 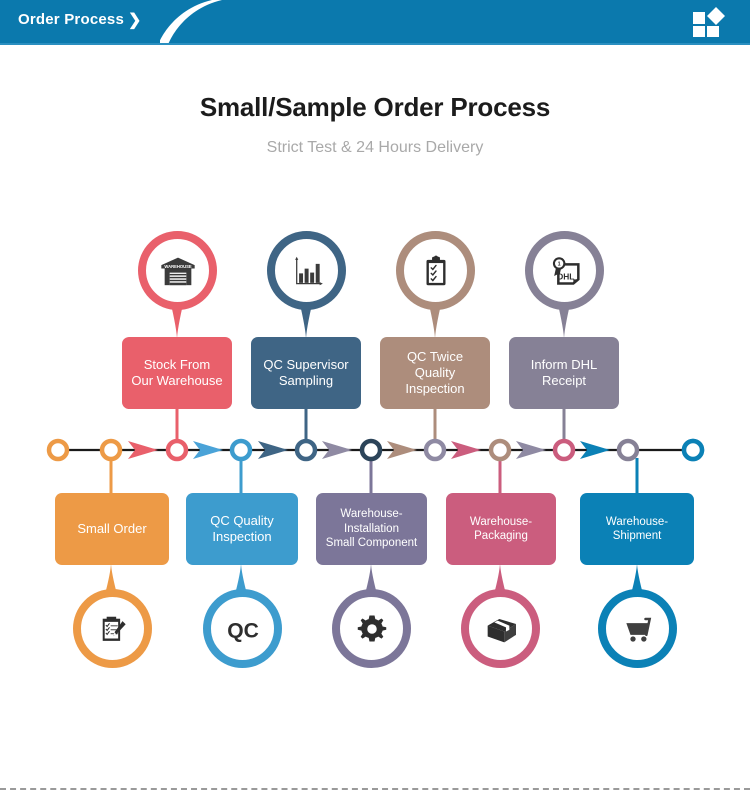 What do you see at coordinates (177, 265) in the screenshot?
I see `svg-text: WAREHOUSE` at bounding box center [177, 265].